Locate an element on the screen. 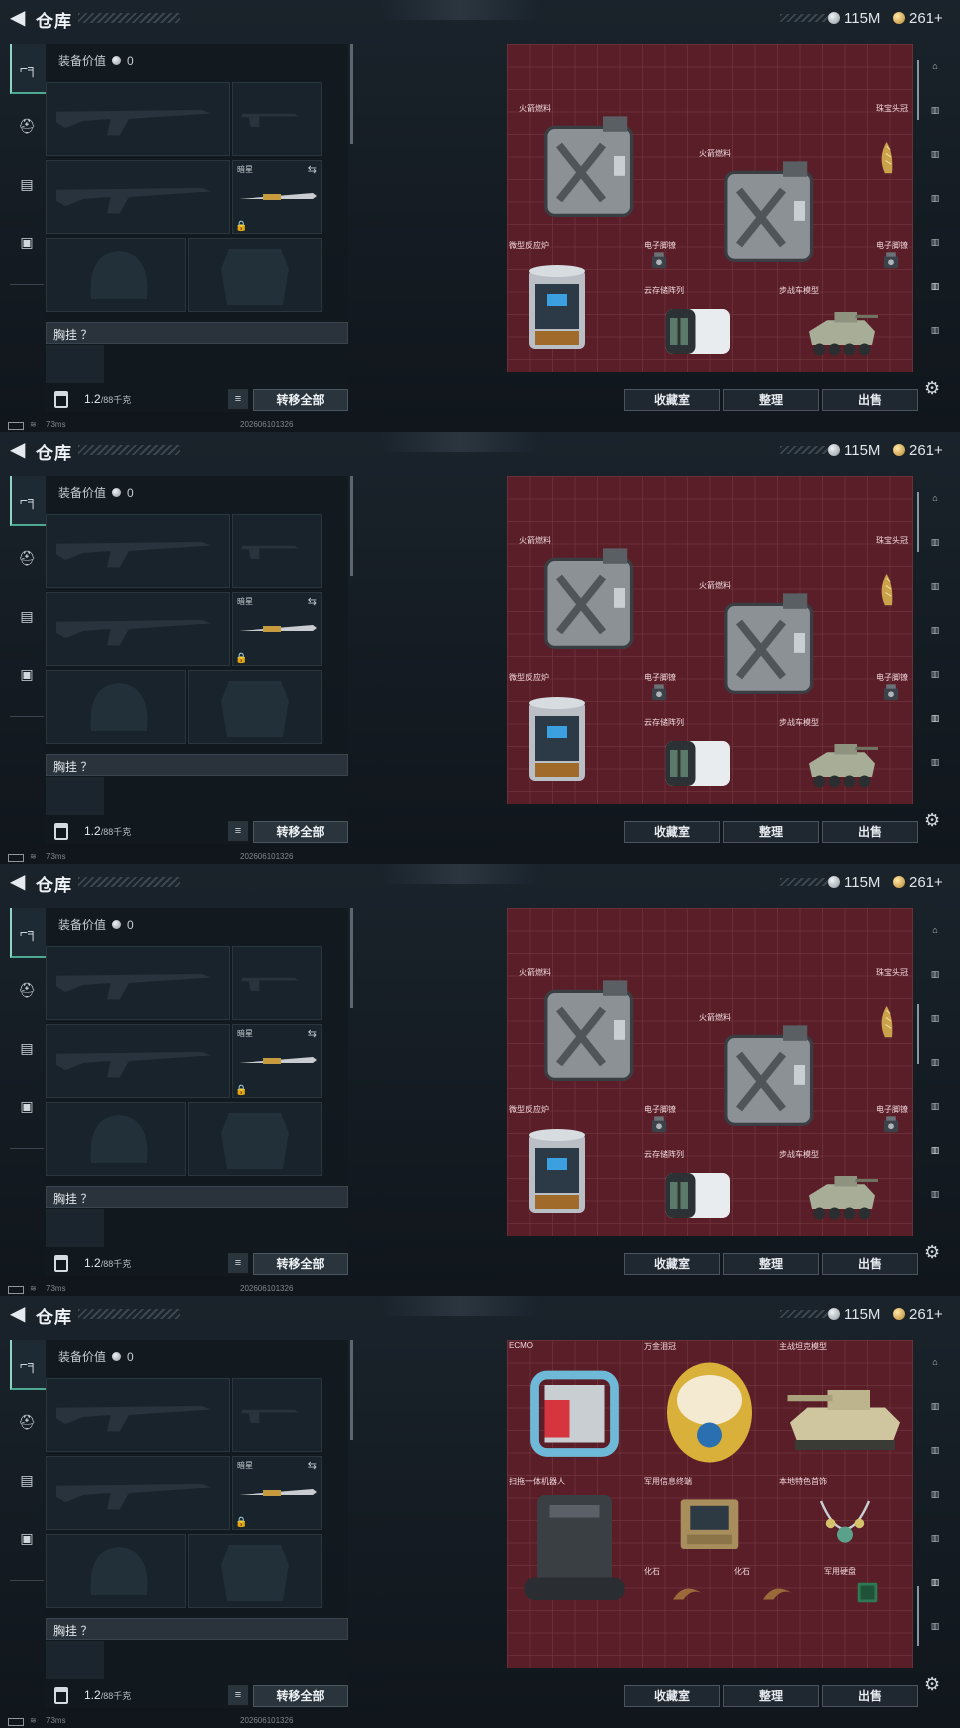 Image resolution: width=960 pixels, height=1728 pixels. tab-storage-home: ⌂ is located at coordinates (935, 498).